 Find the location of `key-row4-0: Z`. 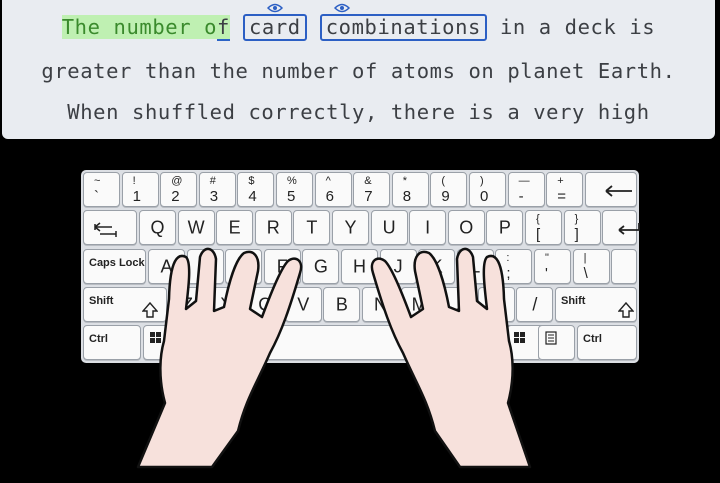

key-row4-0: Z is located at coordinates (187, 304).